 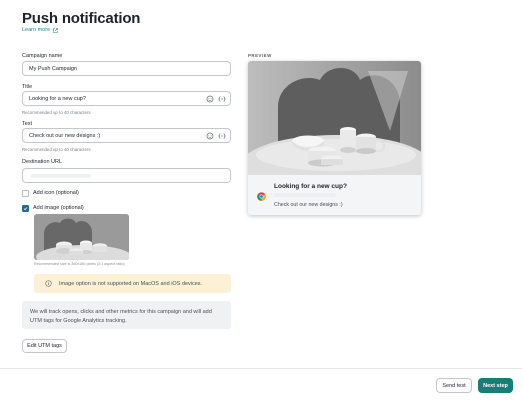 I want to click on add-icon-label: Add icon (optional), so click(x=56, y=193).